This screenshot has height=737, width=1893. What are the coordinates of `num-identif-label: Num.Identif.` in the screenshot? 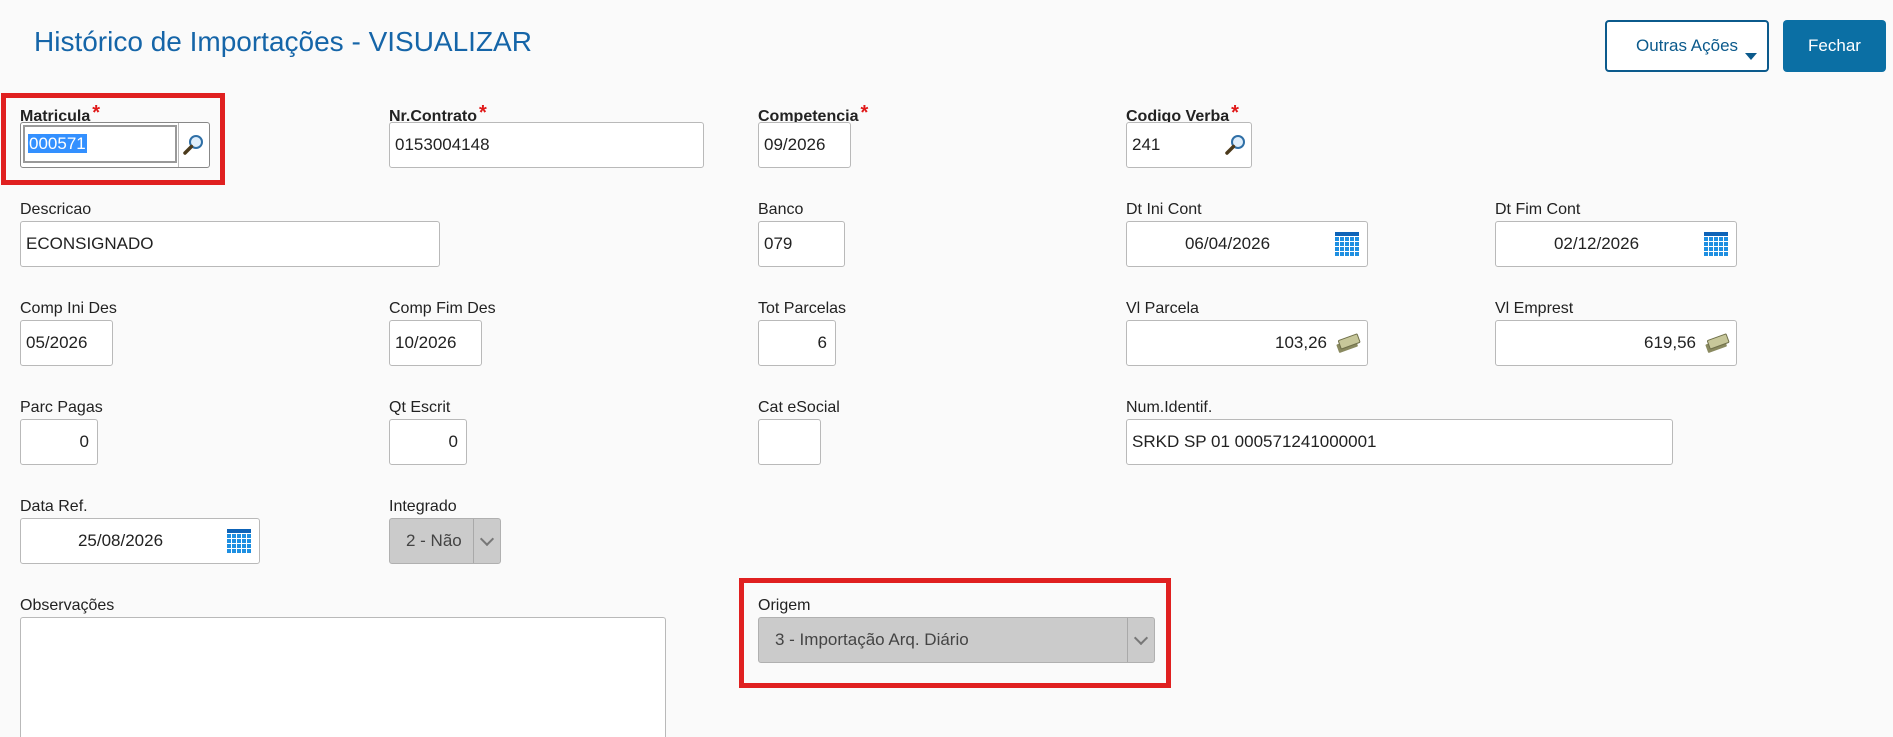 It's located at (1169, 407).